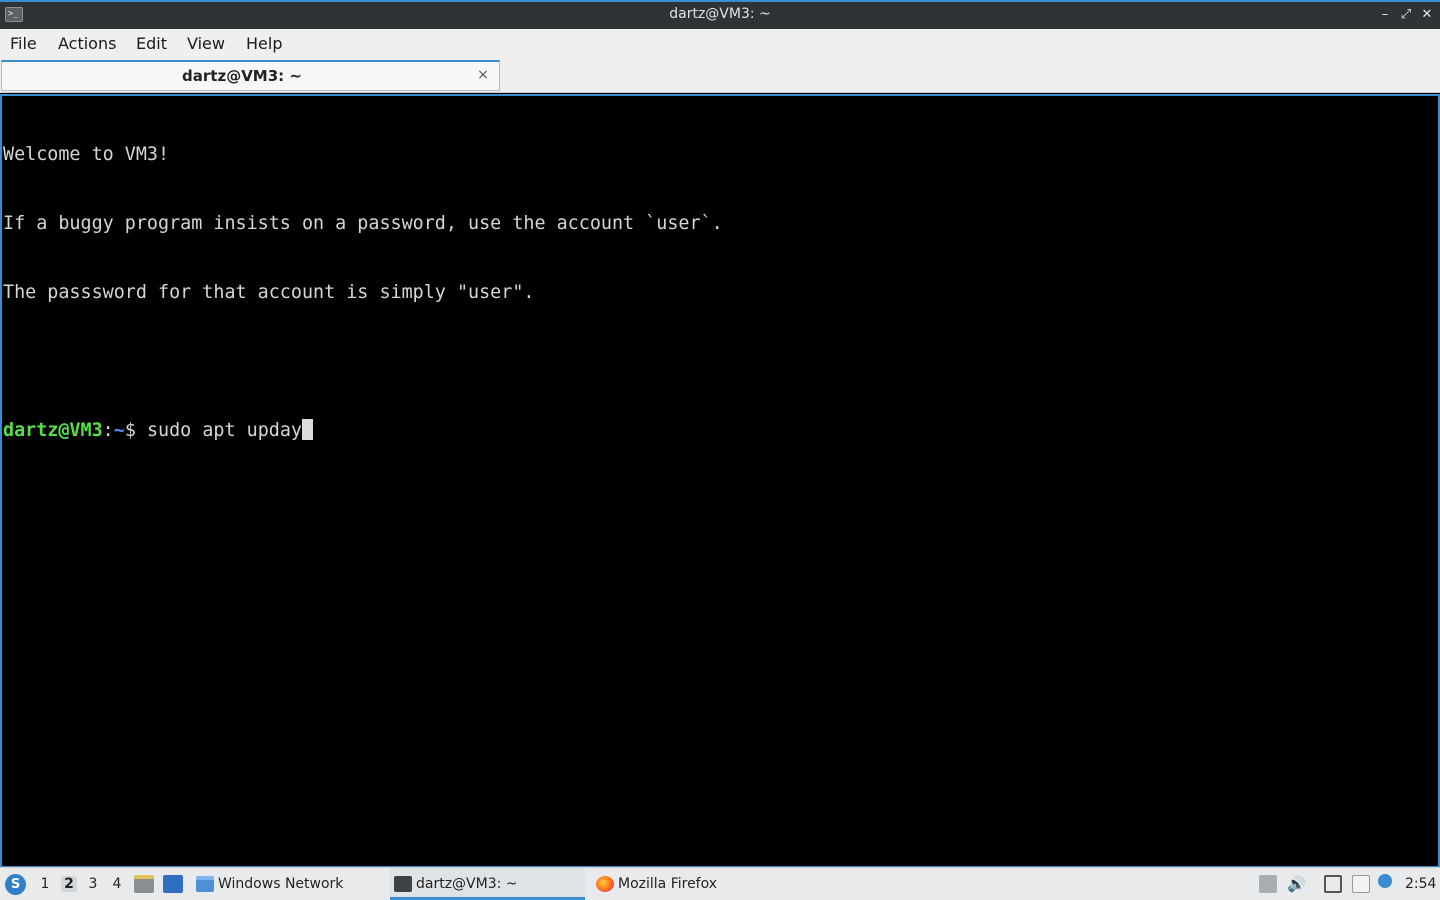  What do you see at coordinates (1296, 884) in the screenshot?
I see `volume-icon: 🔊` at bounding box center [1296, 884].